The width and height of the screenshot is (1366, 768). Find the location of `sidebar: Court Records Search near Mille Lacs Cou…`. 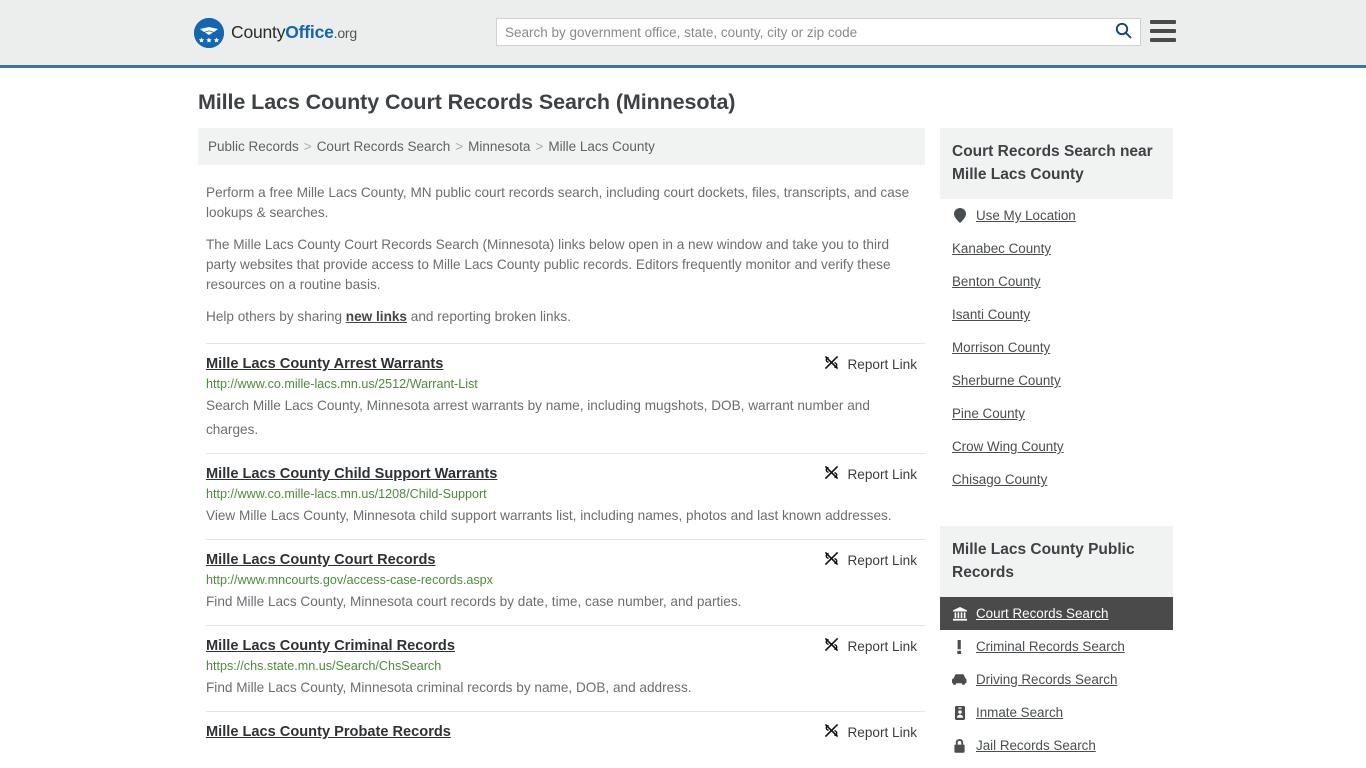

sidebar: Court Records Search near Mille Lacs Cou… is located at coordinates (1056, 448).